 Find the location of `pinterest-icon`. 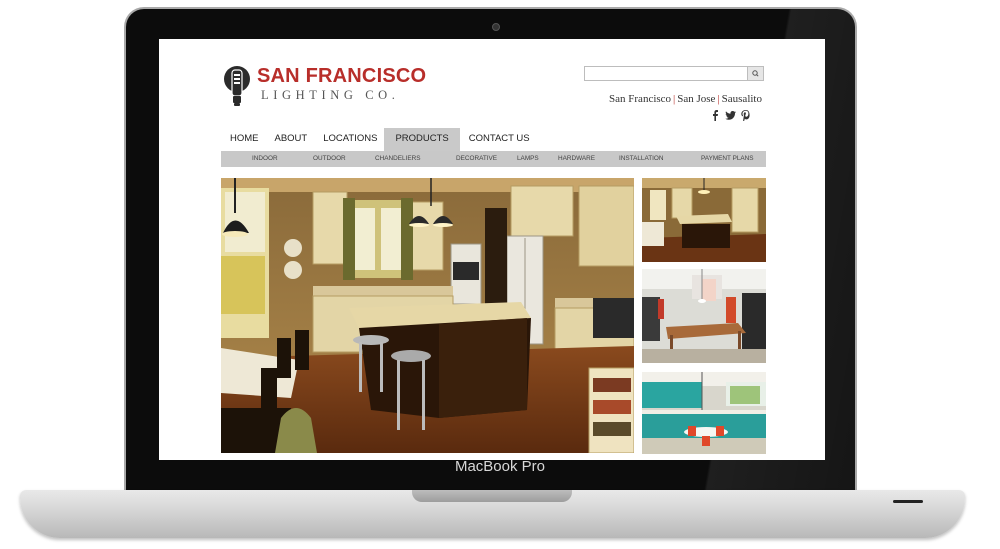

pinterest-icon is located at coordinates (745, 115).